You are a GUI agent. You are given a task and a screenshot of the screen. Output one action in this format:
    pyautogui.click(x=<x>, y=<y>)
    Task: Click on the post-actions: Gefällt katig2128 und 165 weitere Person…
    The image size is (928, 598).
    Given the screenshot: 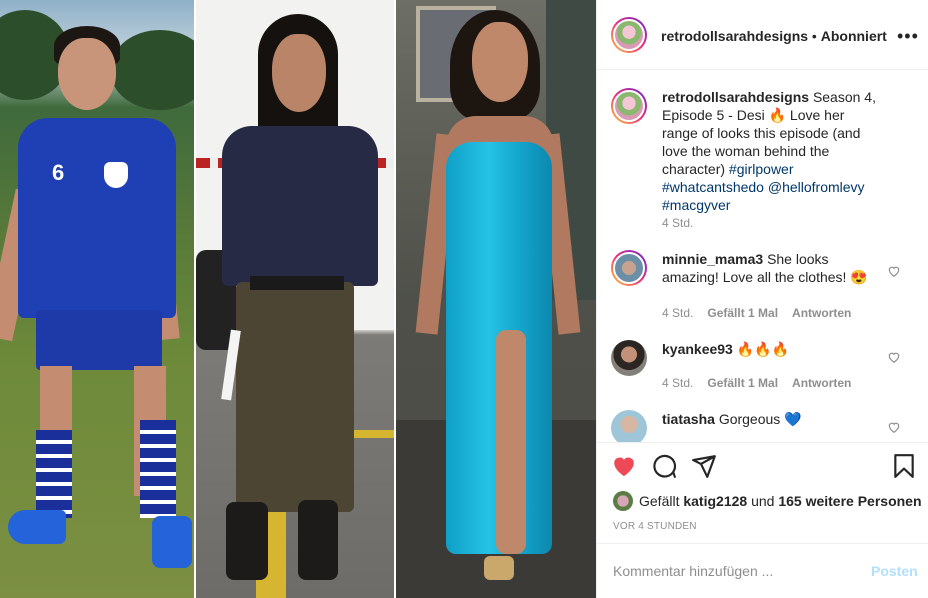 What is the action you would take?
    pyautogui.click(x=762, y=520)
    